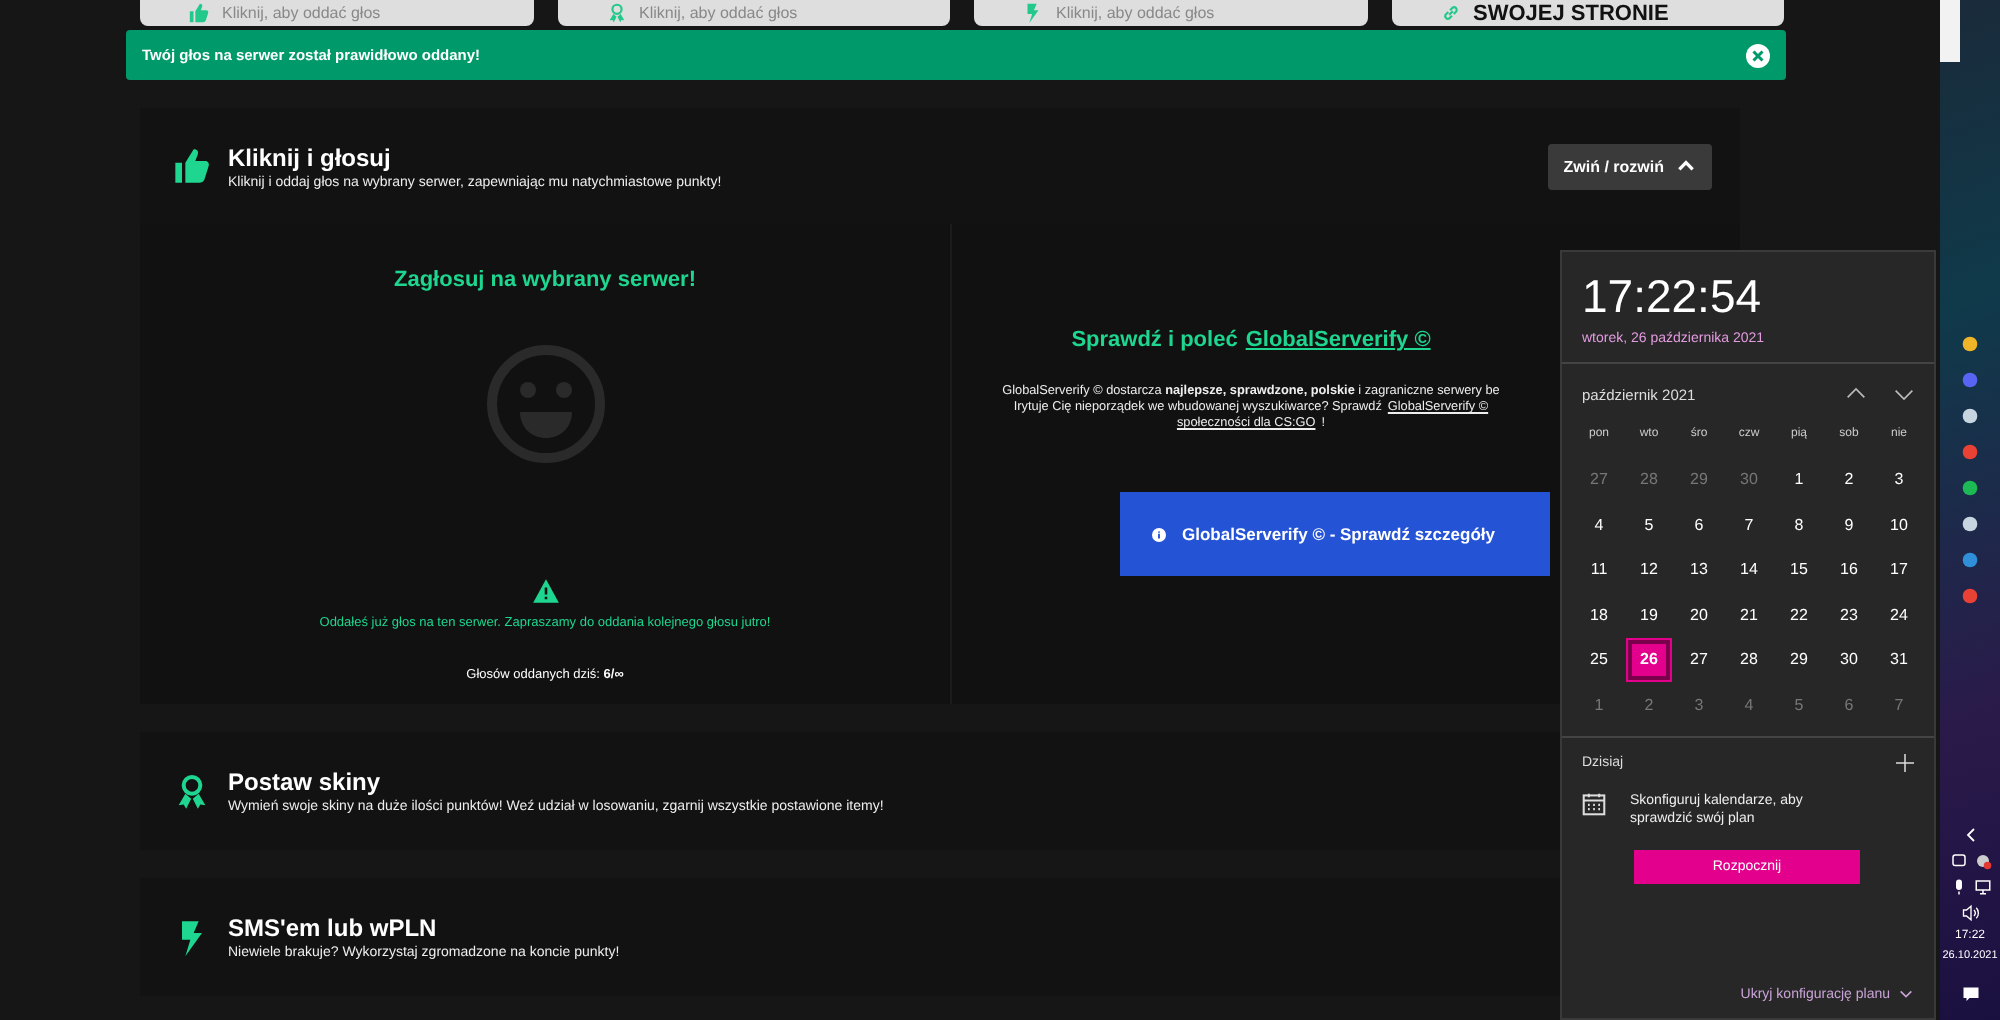 The height and width of the screenshot is (1020, 2000). I want to click on calendar-day: 12, so click(1649, 569).